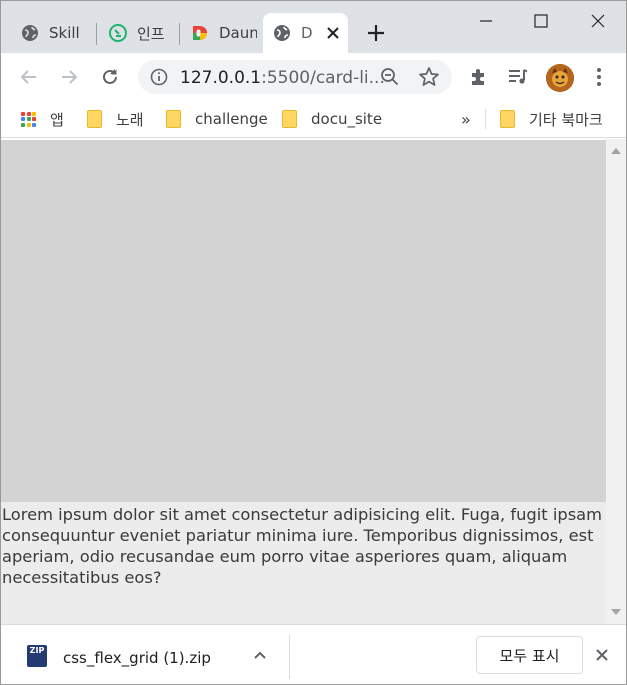 This screenshot has height=685, width=627. What do you see at coordinates (57, 119) in the screenshot?
I see `bookmark-label: 앱` at bounding box center [57, 119].